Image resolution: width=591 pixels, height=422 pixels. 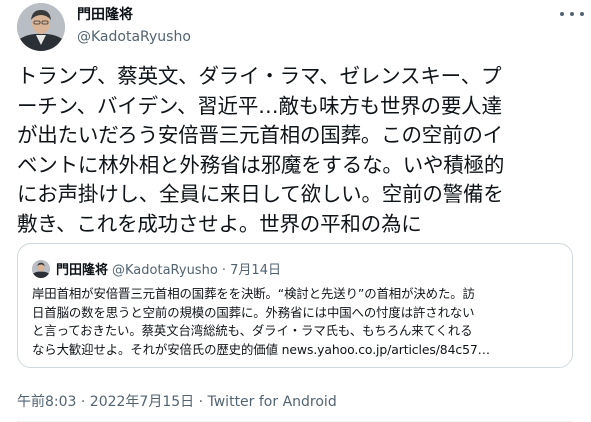 I want to click on more-button, so click(x=572, y=14).